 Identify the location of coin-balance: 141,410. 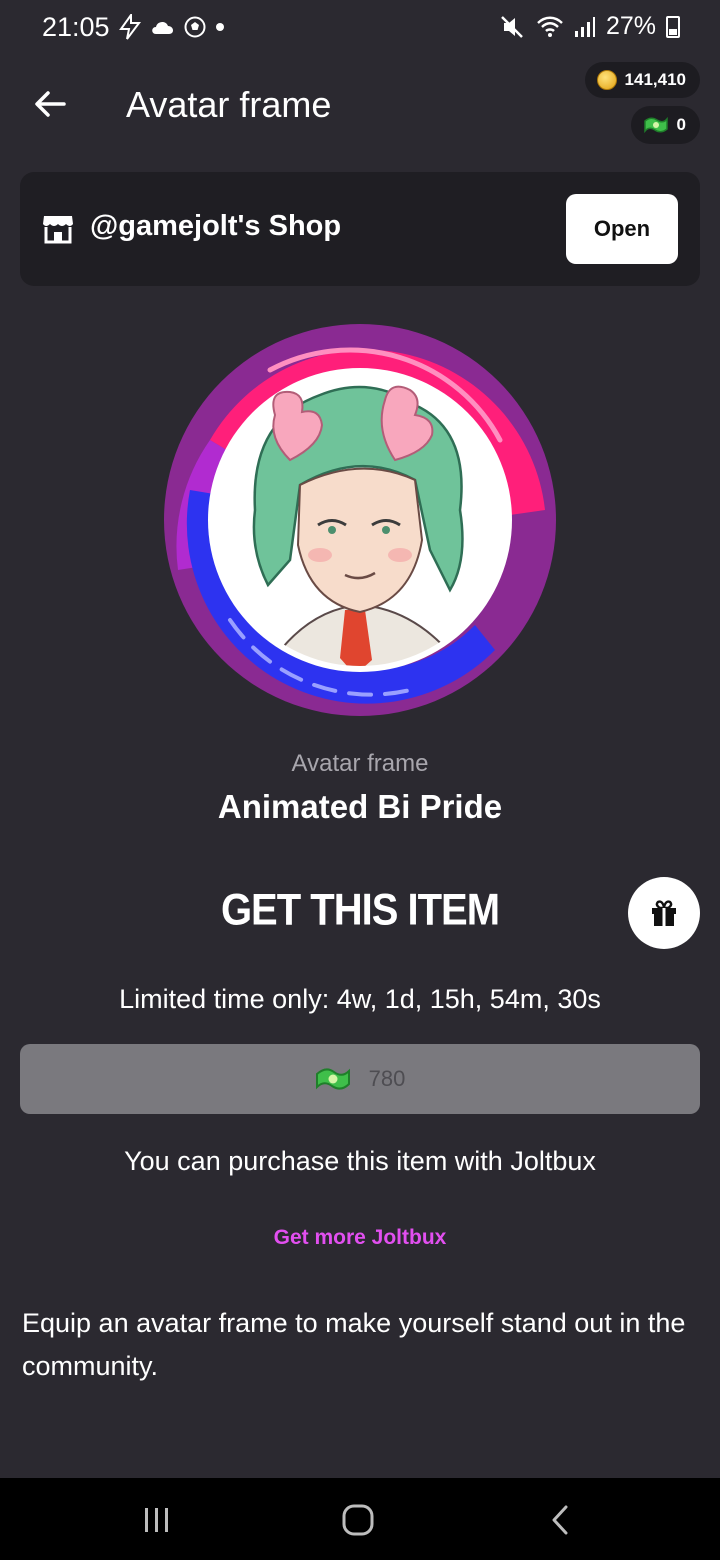
(642, 80).